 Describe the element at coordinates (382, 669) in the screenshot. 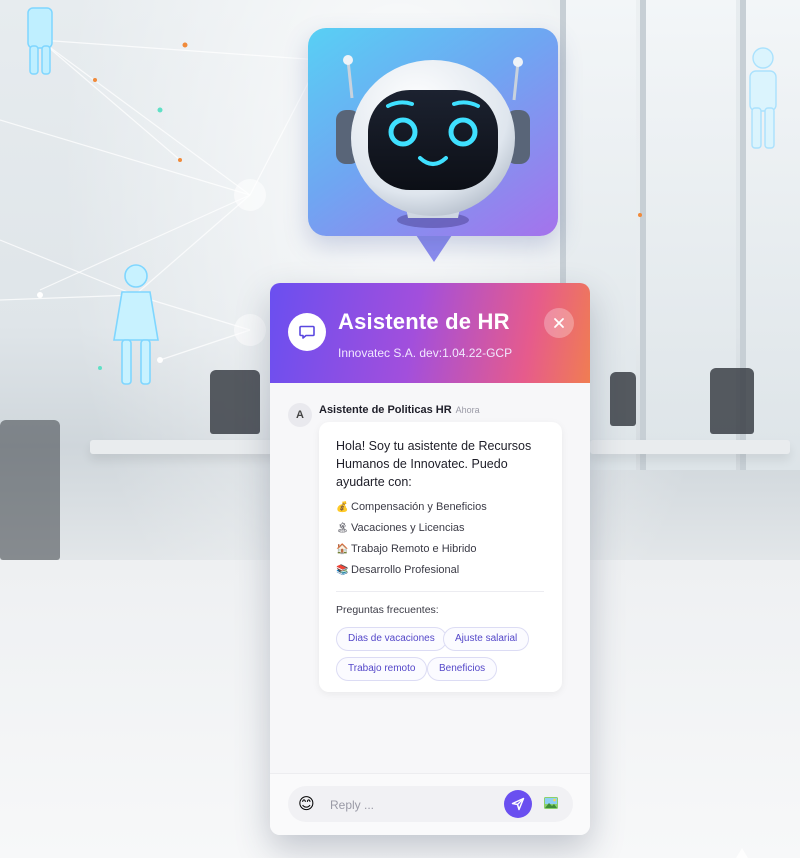

I see `faq-chip-trabajo-remoto: Trabajo remoto` at that location.